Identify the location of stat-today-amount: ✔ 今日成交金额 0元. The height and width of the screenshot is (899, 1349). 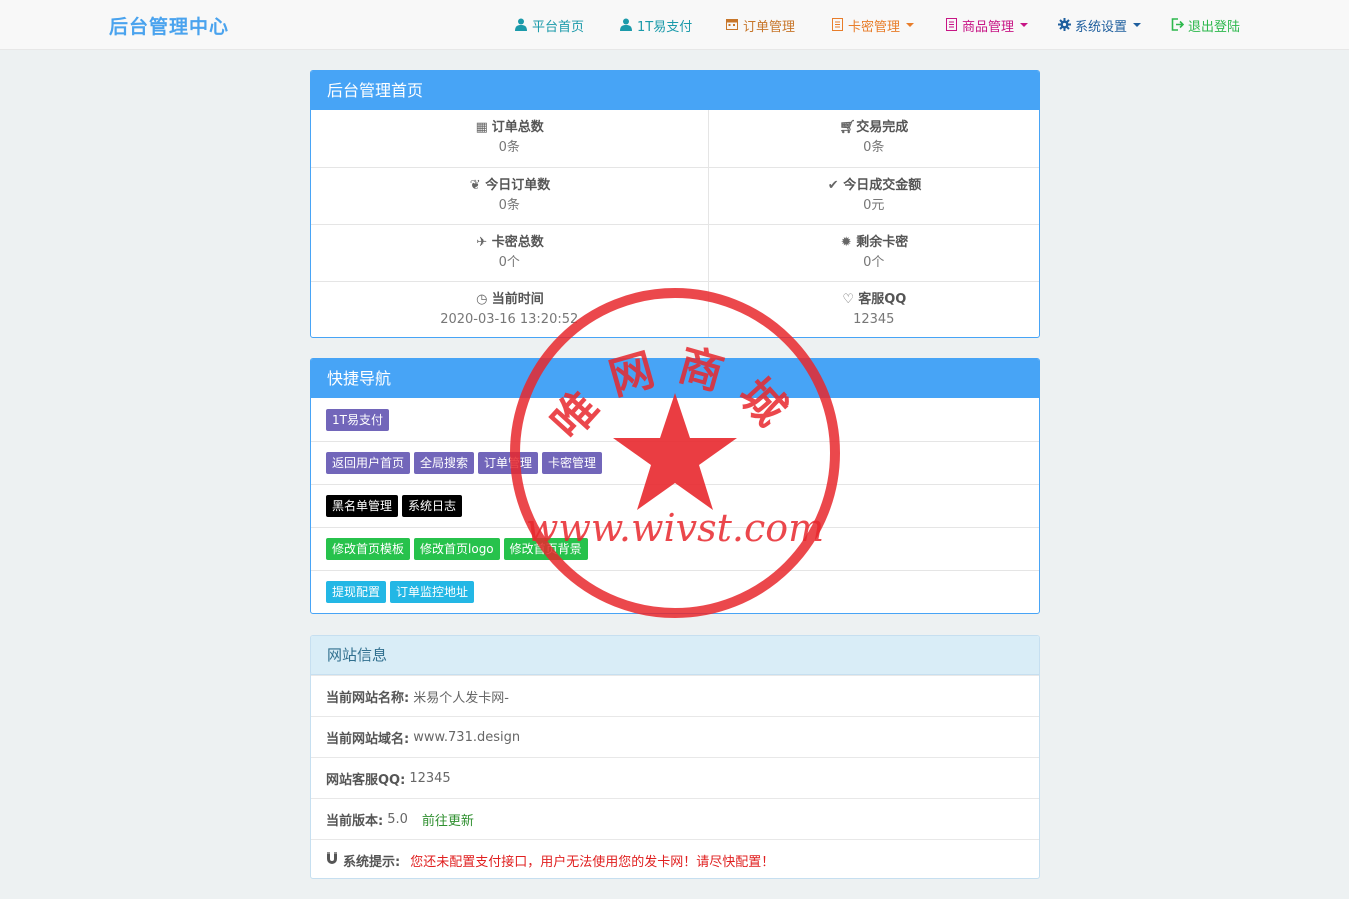
(873, 195).